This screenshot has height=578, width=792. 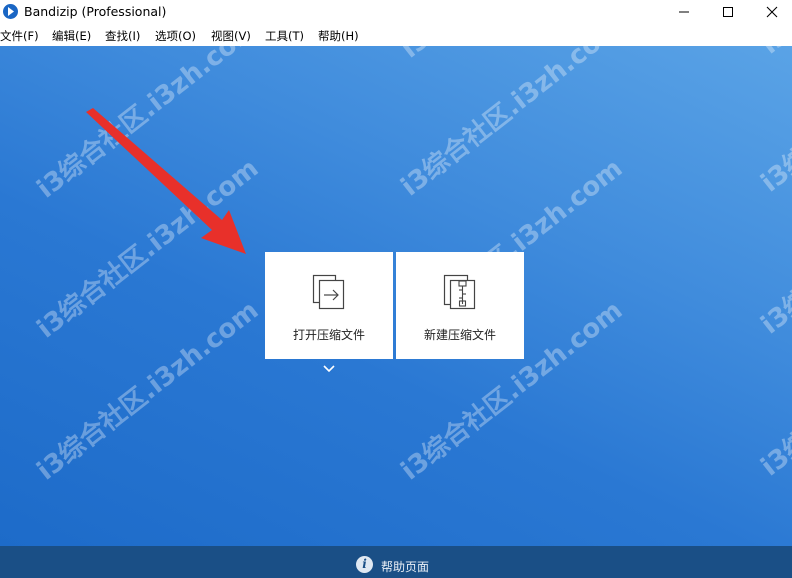 I want to click on menu-options: 选项(O), so click(x=175, y=36).